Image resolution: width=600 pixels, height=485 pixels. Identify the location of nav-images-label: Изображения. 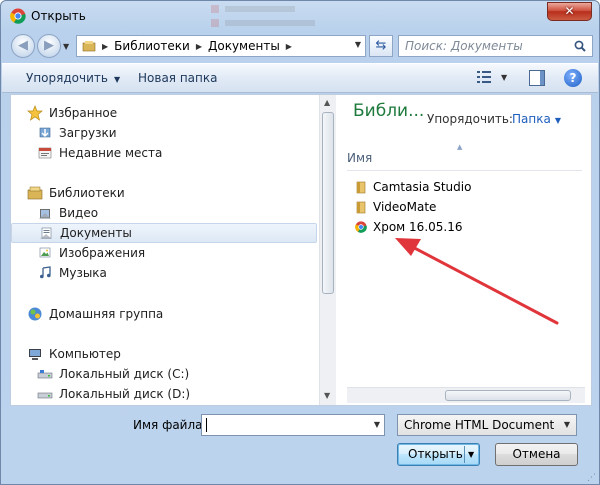
(102, 253).